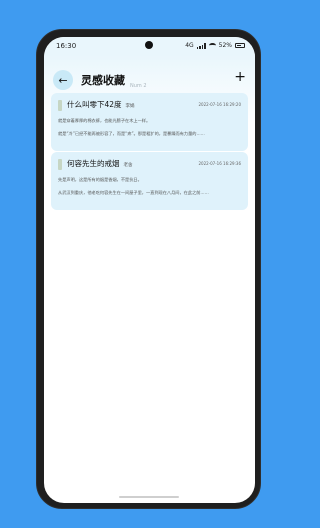 The image size is (320, 528). I want to click on add-button: +, so click(240, 77).